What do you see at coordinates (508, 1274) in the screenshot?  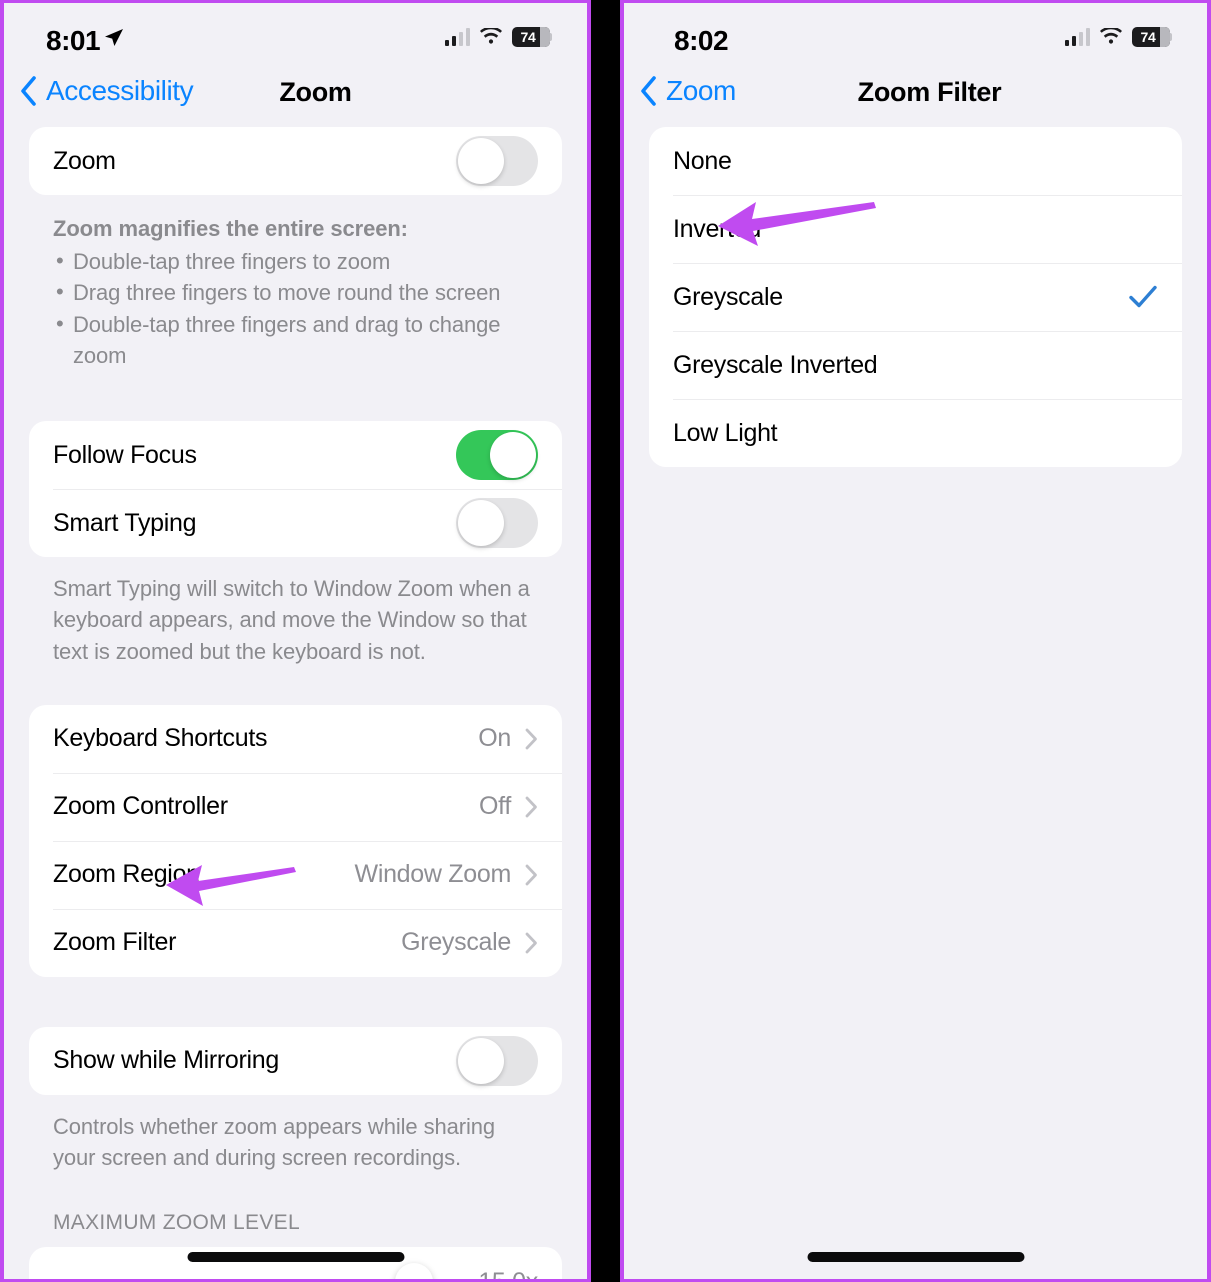 I see `max-zoom-level-value: 15.0x` at bounding box center [508, 1274].